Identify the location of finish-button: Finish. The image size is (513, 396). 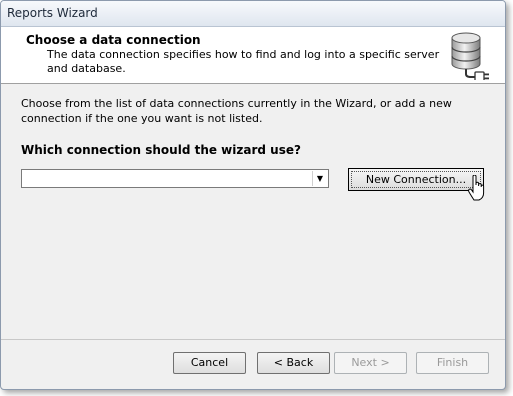
(452, 363).